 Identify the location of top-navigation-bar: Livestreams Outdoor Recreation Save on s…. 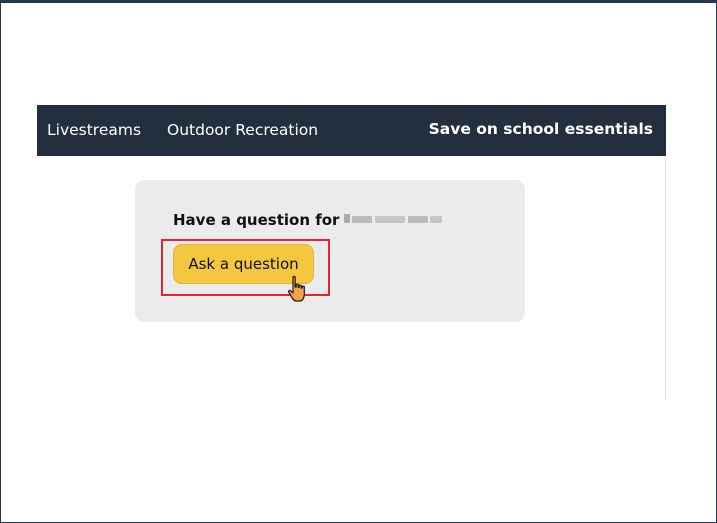
(351, 130).